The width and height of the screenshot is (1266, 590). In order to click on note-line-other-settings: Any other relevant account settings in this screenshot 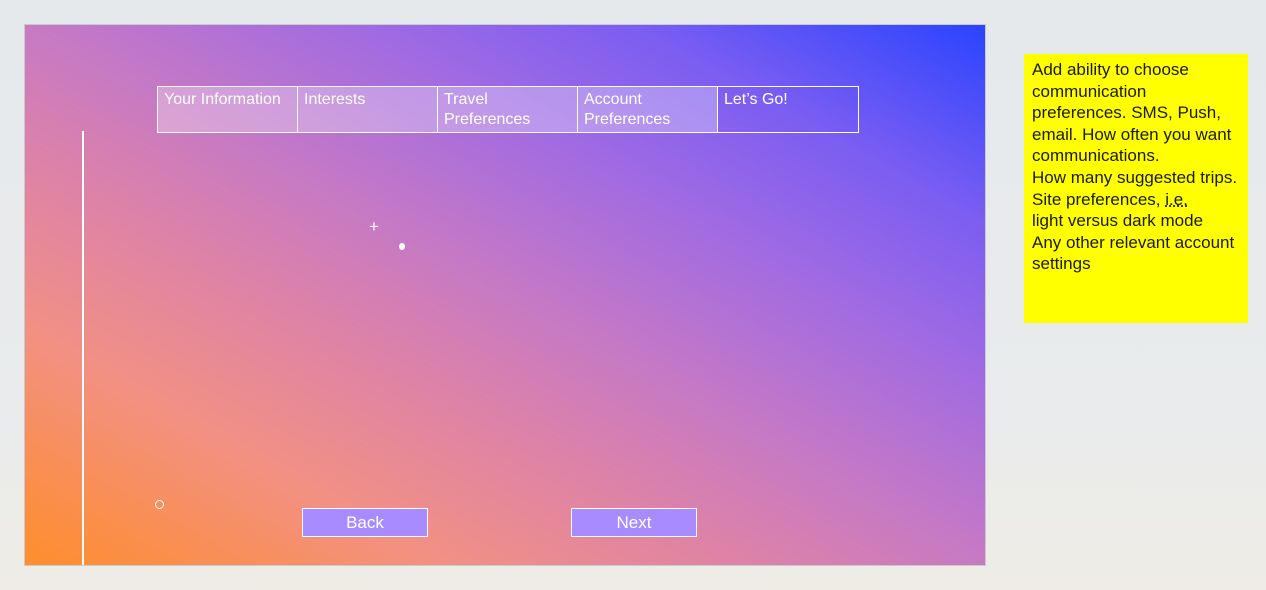, I will do `click(1133, 253)`.